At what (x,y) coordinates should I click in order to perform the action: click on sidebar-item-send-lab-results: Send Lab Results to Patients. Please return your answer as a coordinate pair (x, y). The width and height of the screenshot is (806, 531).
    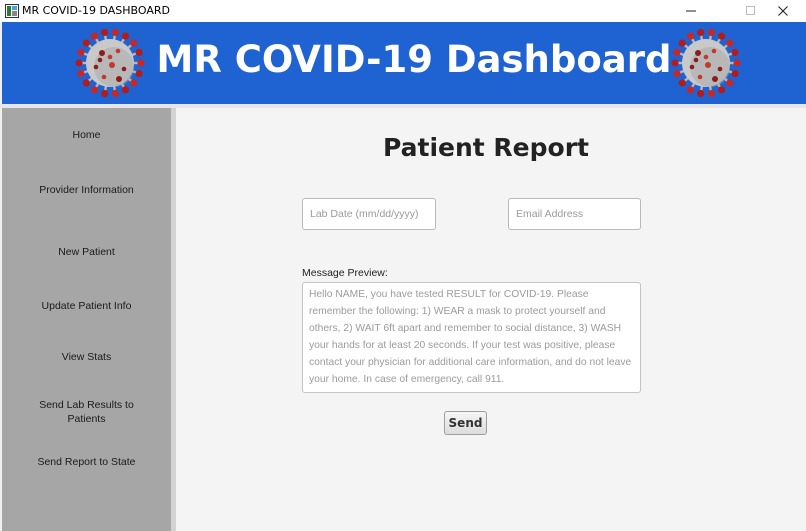
    Looking at the image, I should click on (86, 412).